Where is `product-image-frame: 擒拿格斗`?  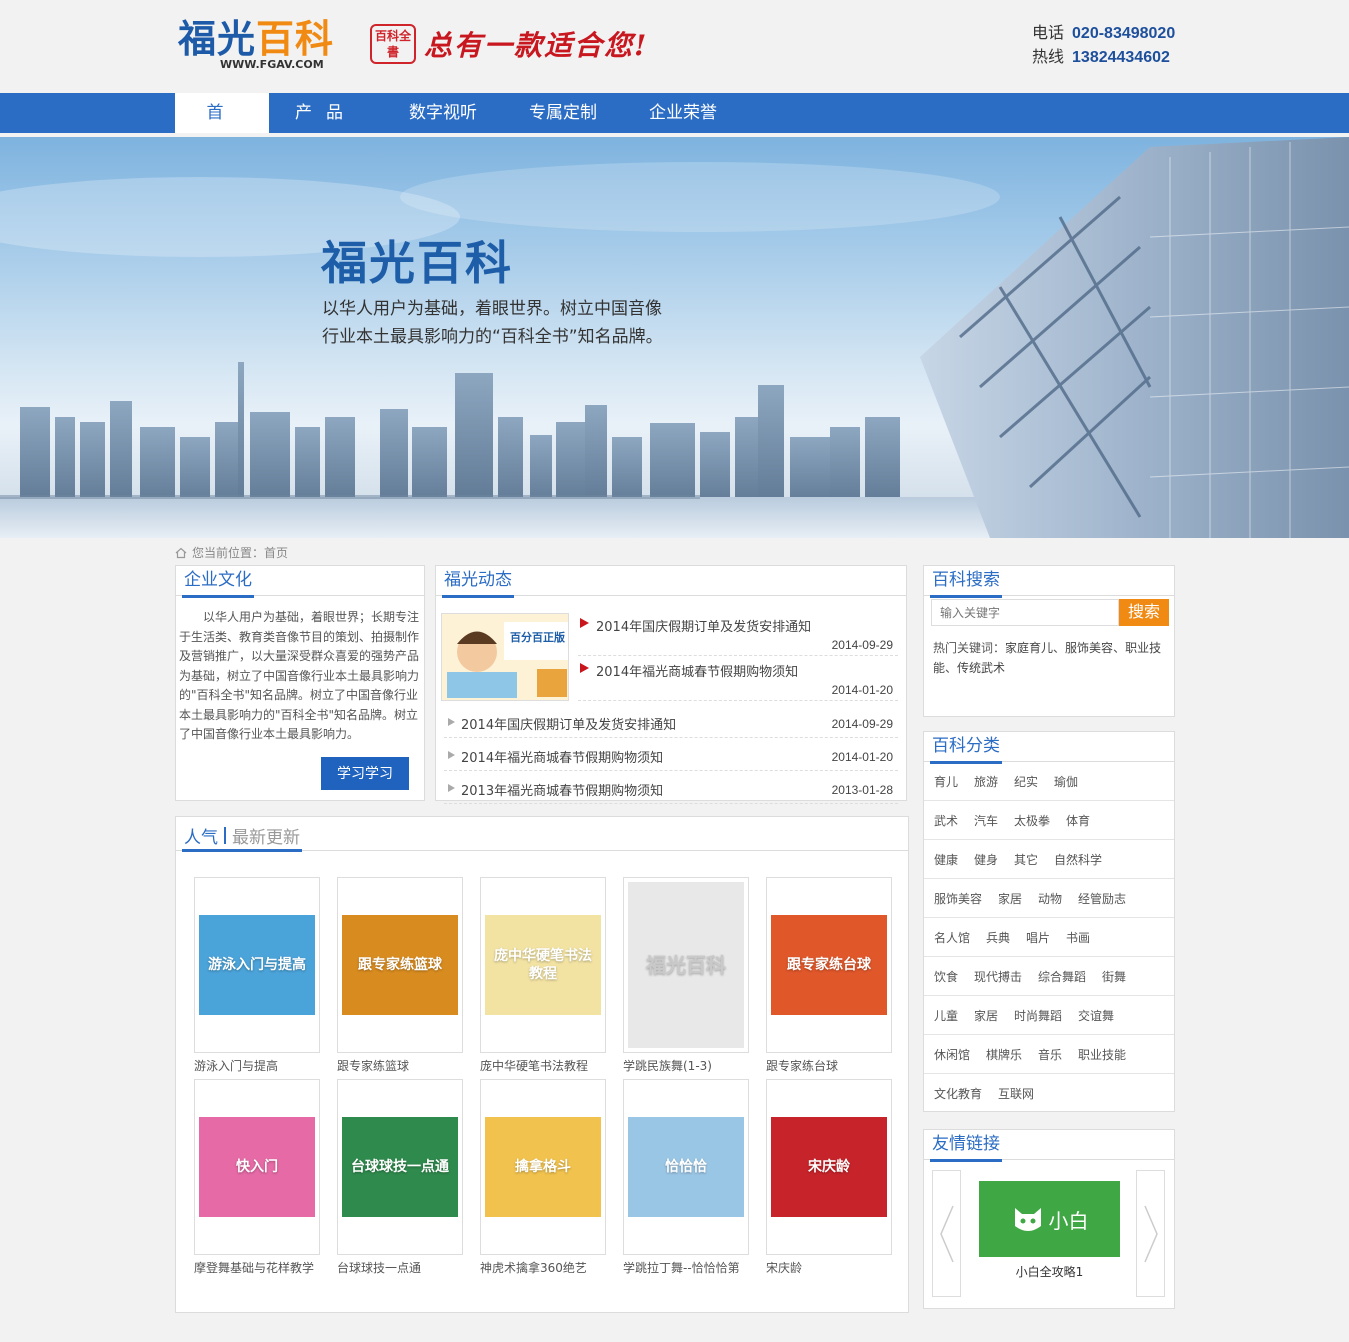
product-image-frame: 擒拿格斗 is located at coordinates (543, 1167).